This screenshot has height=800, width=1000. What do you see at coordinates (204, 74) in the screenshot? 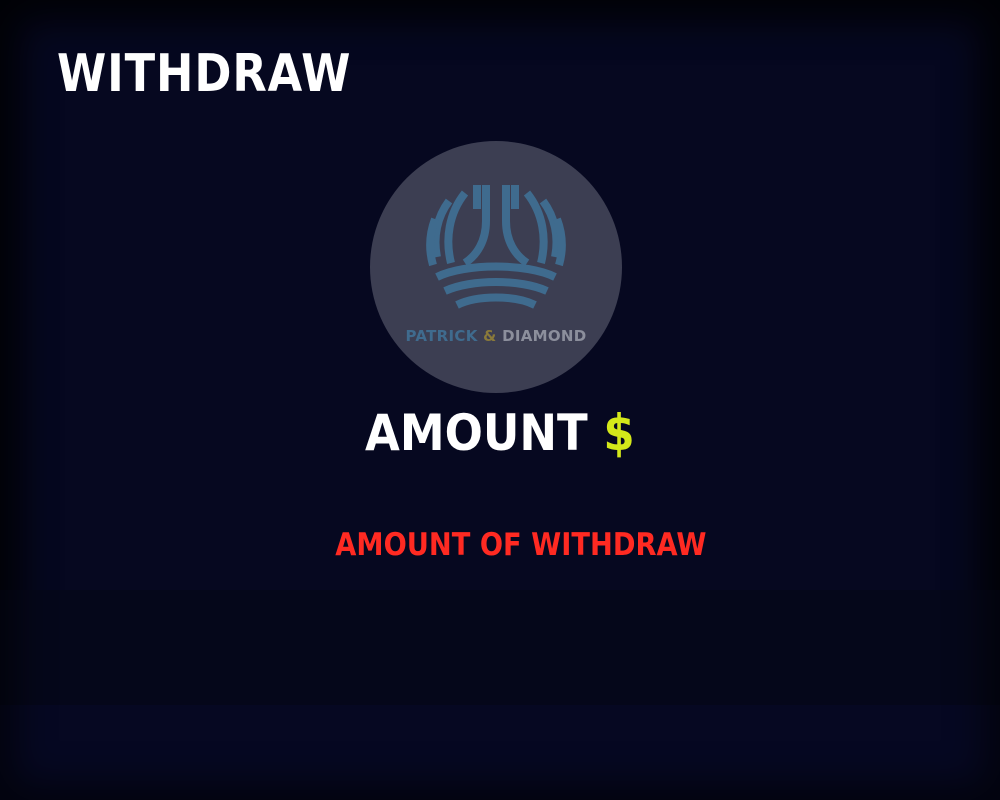
I see `page-title: WITHDRAW` at bounding box center [204, 74].